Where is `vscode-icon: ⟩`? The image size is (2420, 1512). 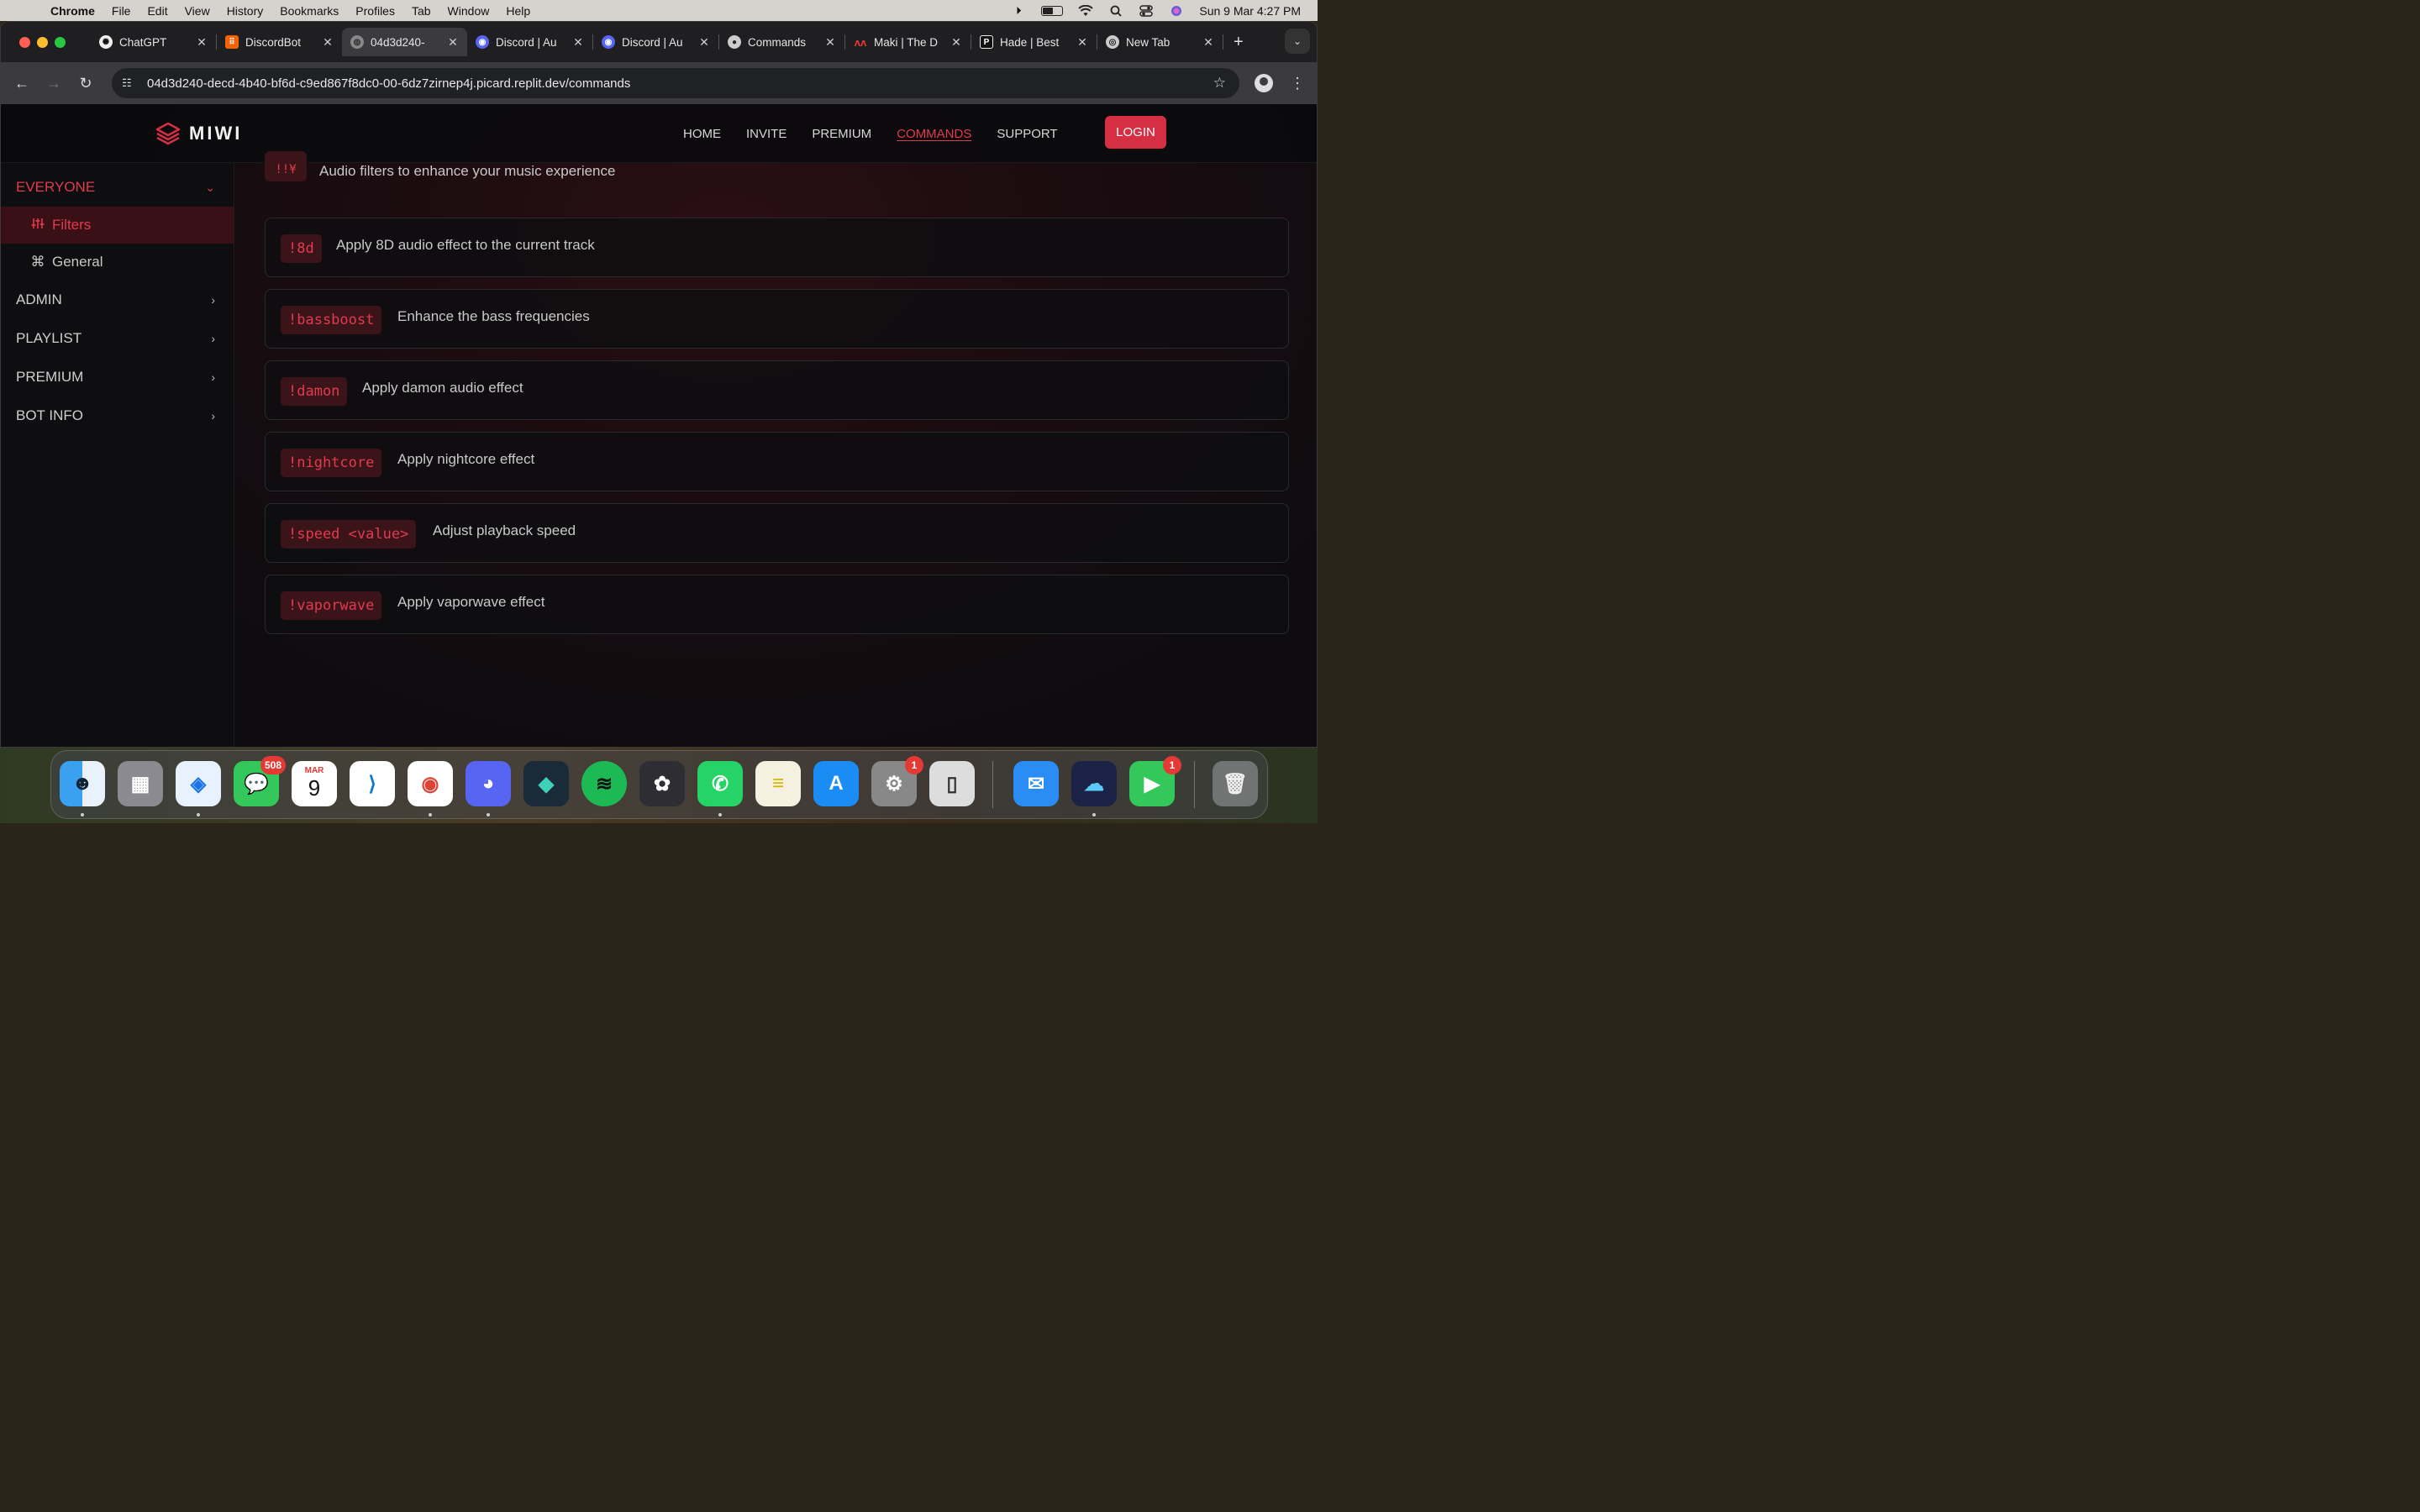
vscode-icon: ⟩ is located at coordinates (372, 783).